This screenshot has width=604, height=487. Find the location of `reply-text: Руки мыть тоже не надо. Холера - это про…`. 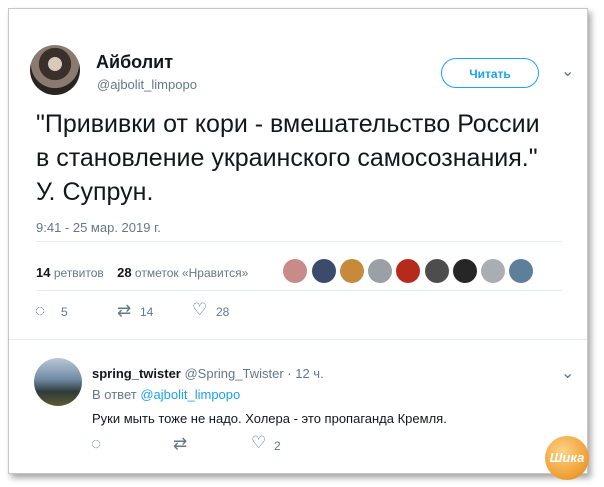

reply-text: Руки мыть тоже не надо. Холера - это про… is located at coordinates (269, 418).